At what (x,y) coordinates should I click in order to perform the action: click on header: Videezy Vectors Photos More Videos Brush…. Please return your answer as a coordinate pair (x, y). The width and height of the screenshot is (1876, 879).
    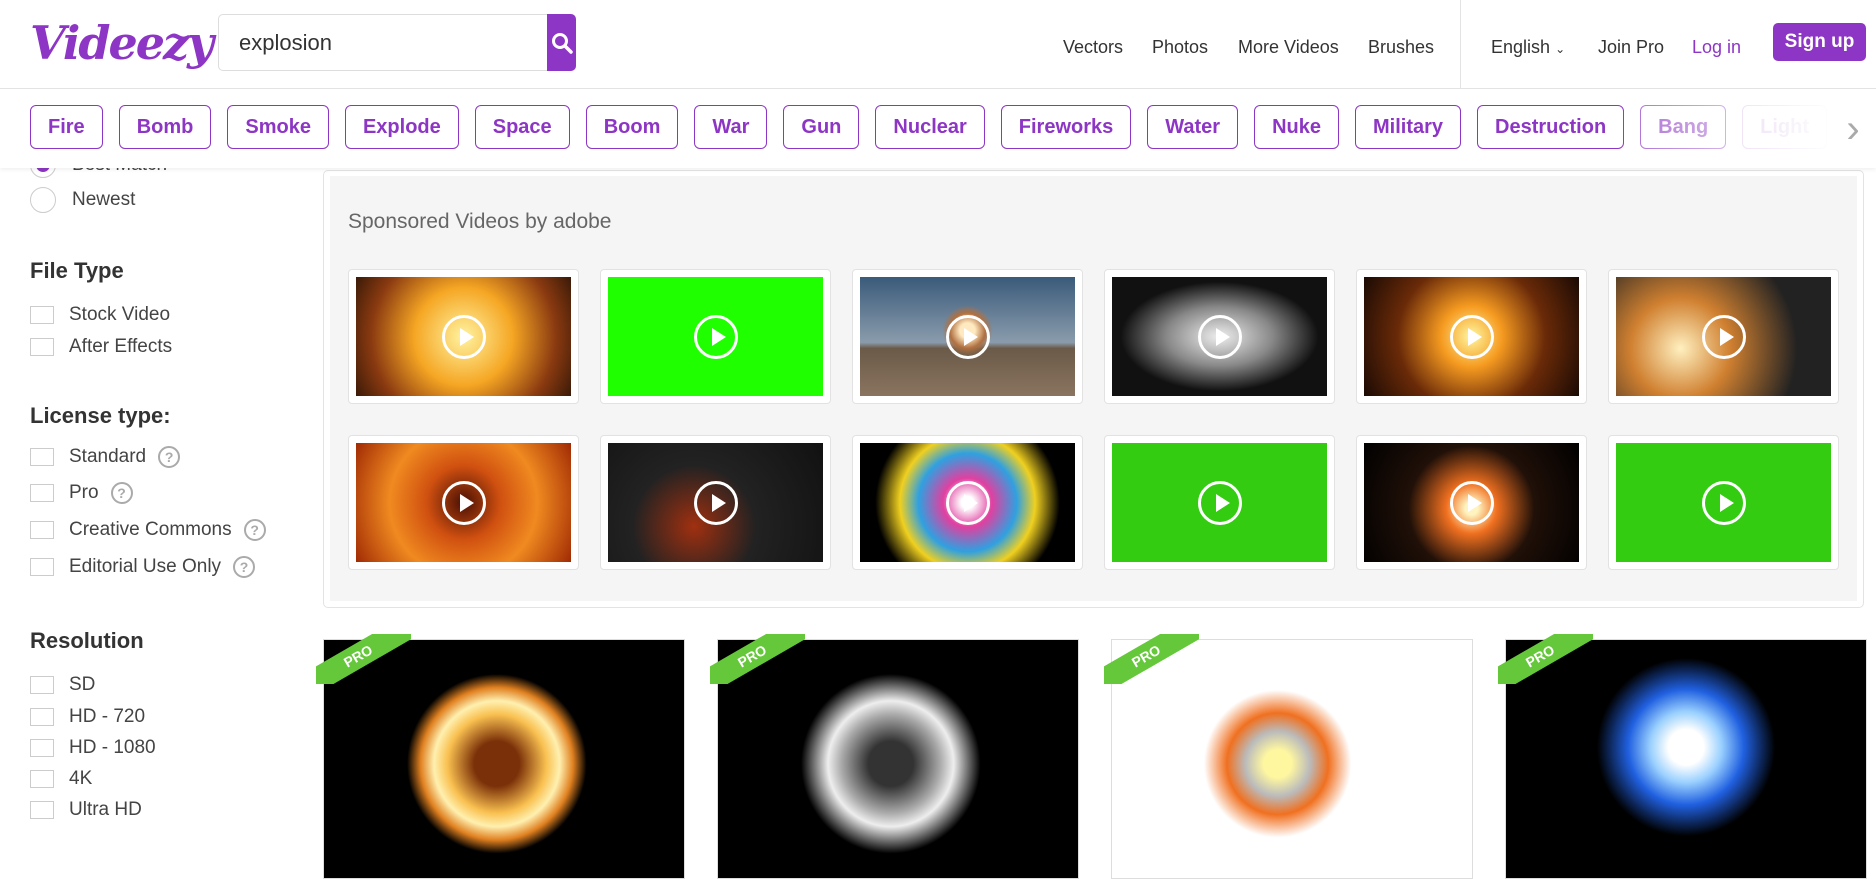
    Looking at the image, I should click on (938, 44).